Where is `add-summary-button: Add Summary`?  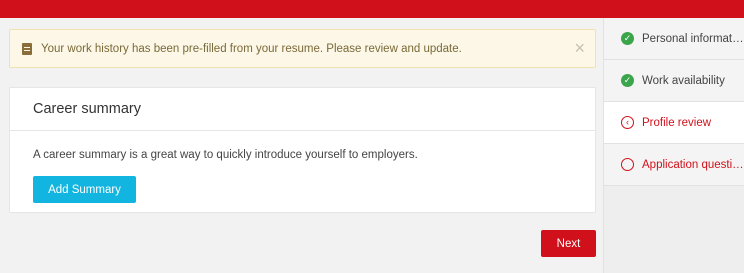
add-summary-button: Add Summary is located at coordinates (84, 189).